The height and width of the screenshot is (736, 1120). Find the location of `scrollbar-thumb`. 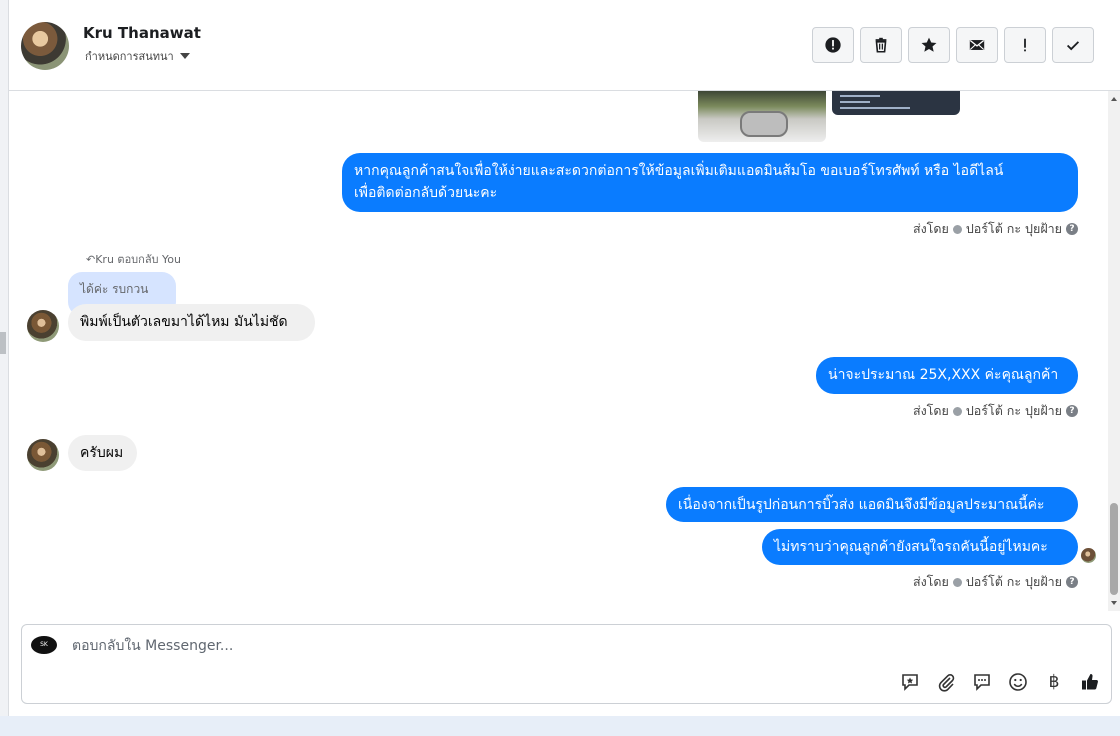

scrollbar-thumb is located at coordinates (1114, 549).